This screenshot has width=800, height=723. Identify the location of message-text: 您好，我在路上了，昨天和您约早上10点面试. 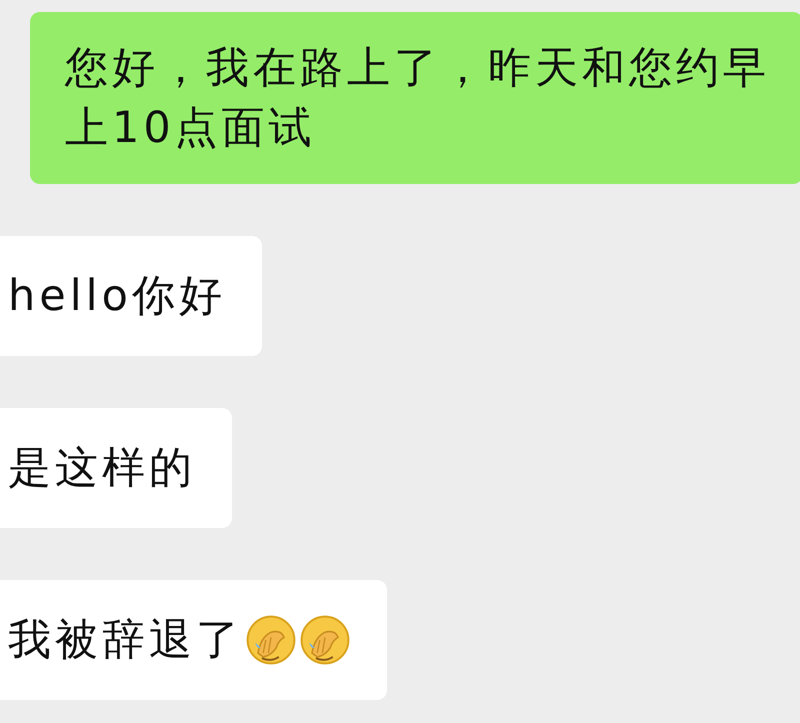
(418, 98).